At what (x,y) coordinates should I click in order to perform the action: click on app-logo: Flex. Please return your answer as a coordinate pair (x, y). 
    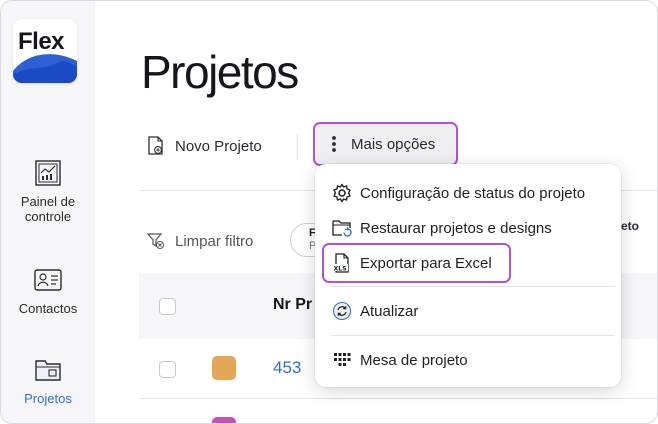
    Looking at the image, I should click on (45, 51).